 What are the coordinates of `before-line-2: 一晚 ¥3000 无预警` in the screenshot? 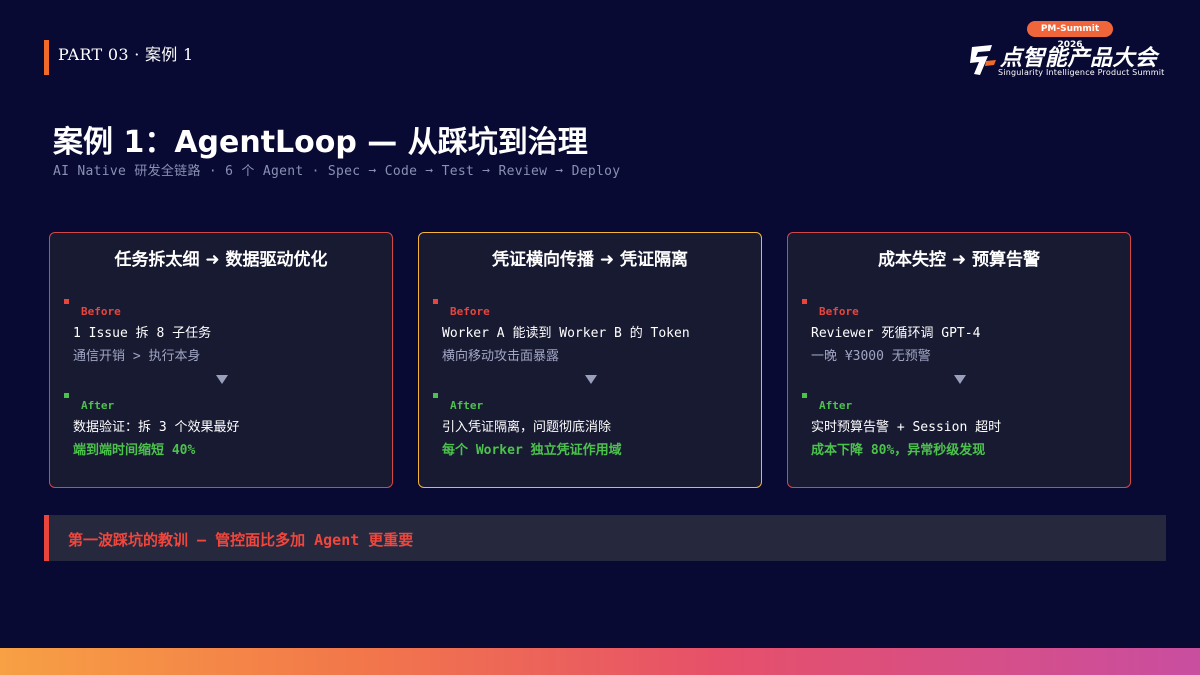 It's located at (871, 356).